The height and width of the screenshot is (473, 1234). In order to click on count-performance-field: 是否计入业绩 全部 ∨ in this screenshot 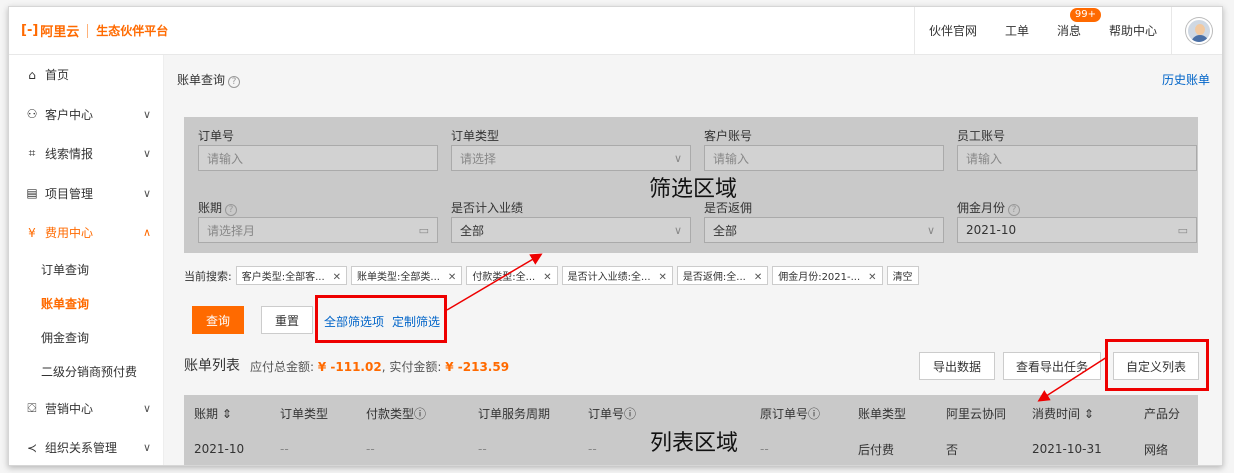, I will do `click(571, 221)`.